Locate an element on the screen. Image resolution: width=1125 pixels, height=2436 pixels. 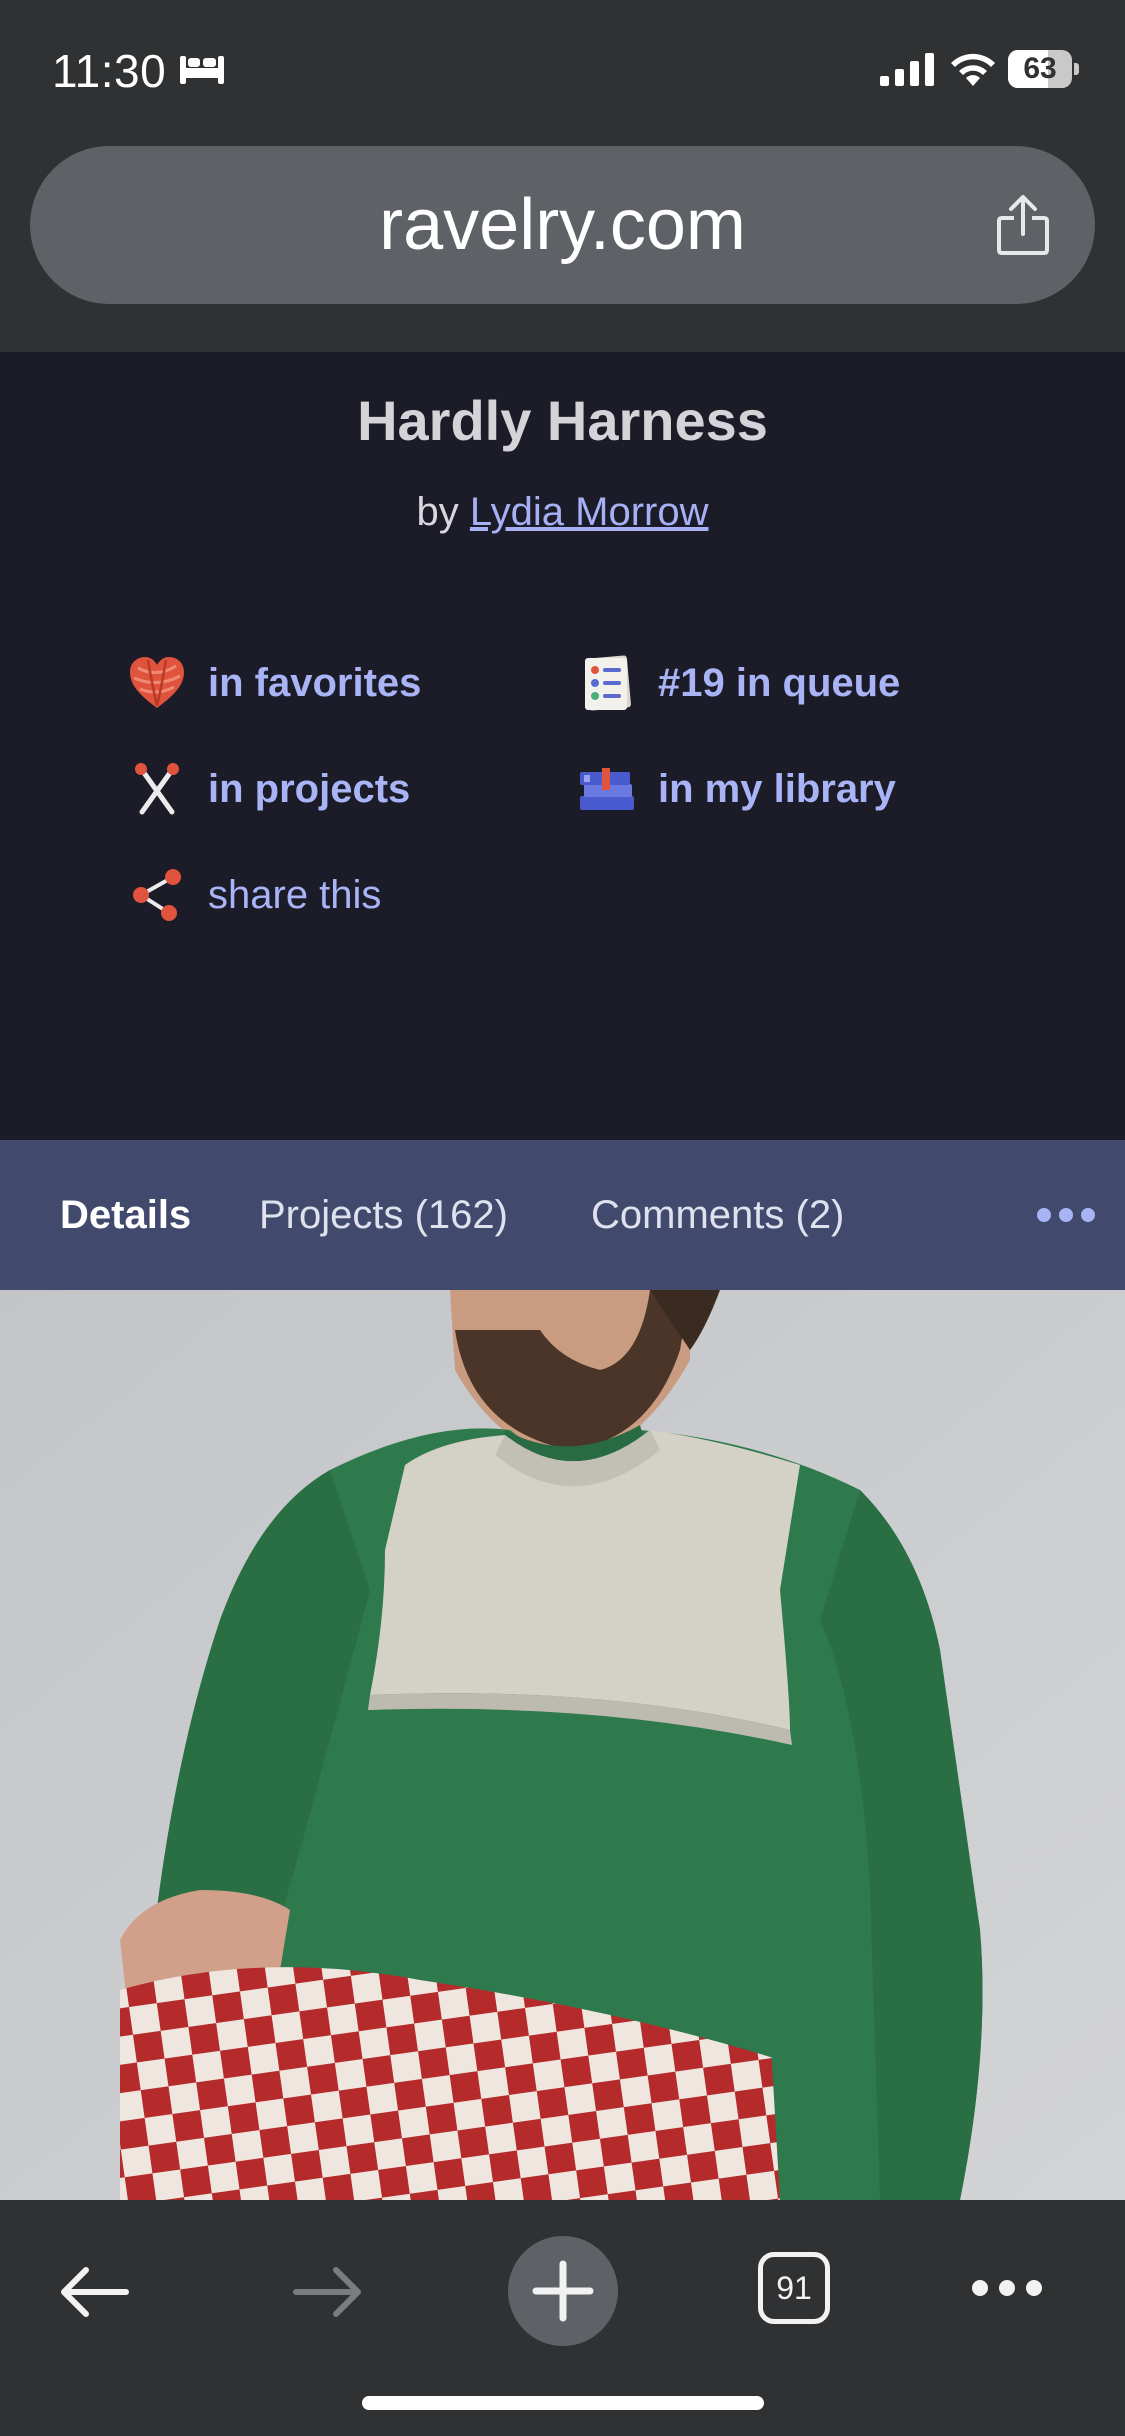
tab-projects: Projects (162) is located at coordinates (383, 1215).